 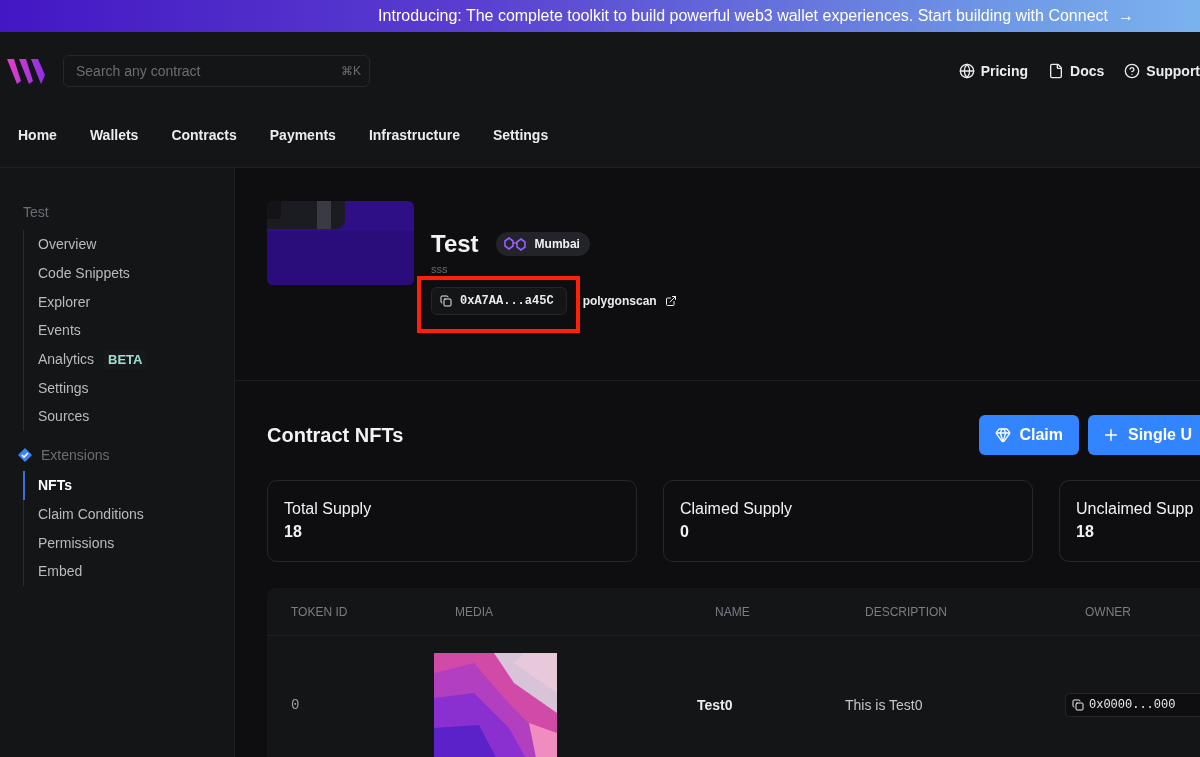 What do you see at coordinates (756, 16) in the screenshot?
I see `announcement-text: Introducing: The complete toolkit to build powerful web3 wallet experiences. Start building with Connect →` at bounding box center [756, 16].